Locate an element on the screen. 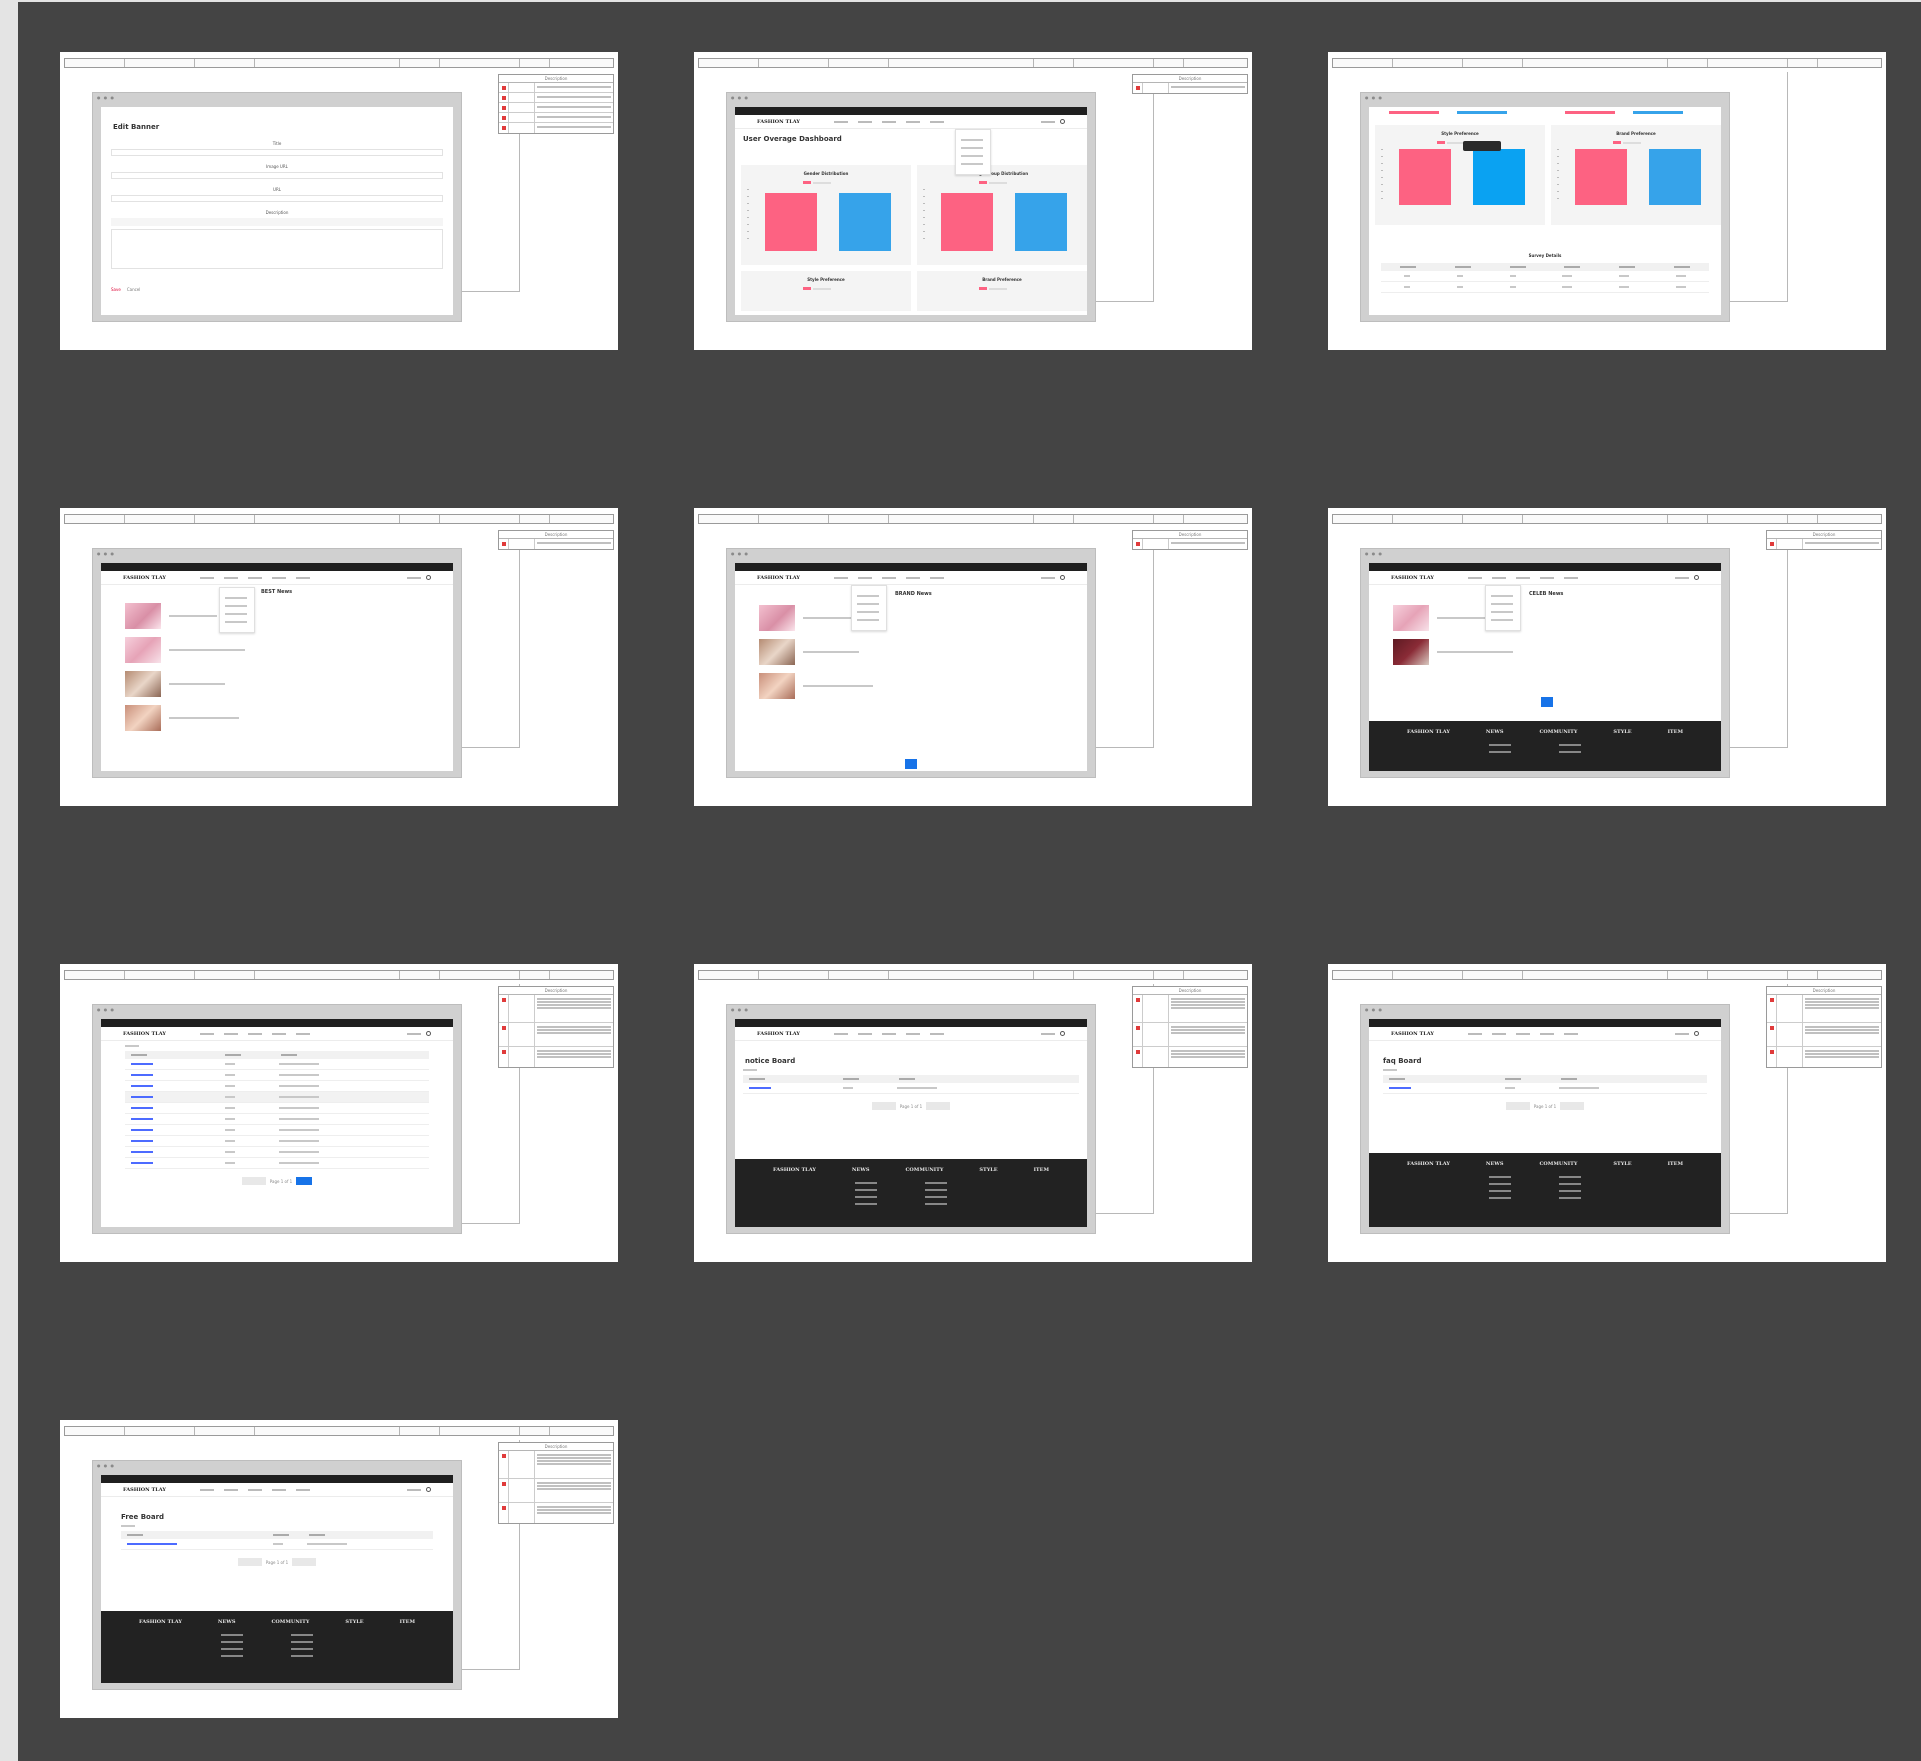 Image resolution: width=1921 pixels, height=1761 pixels. image-url-input is located at coordinates (277, 175).